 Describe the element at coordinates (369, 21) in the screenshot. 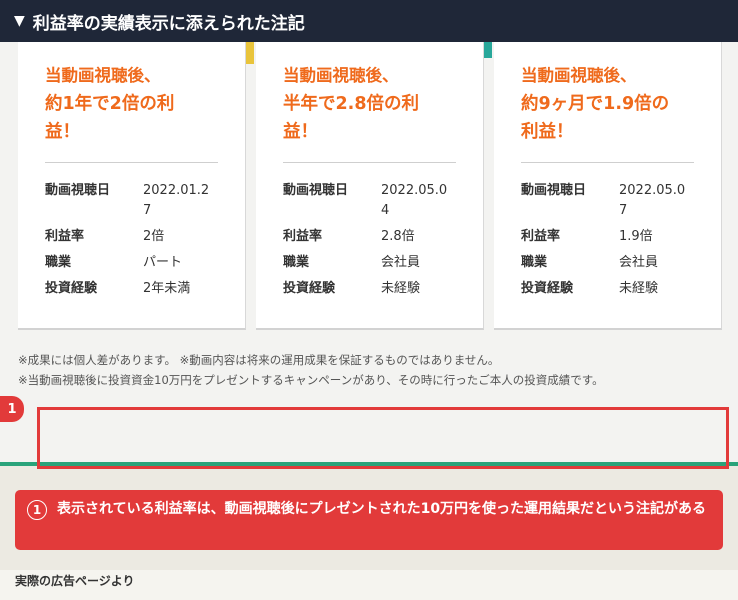

I see `header-bar: ▼ 利益率の実績表示に添えられた注記` at that location.